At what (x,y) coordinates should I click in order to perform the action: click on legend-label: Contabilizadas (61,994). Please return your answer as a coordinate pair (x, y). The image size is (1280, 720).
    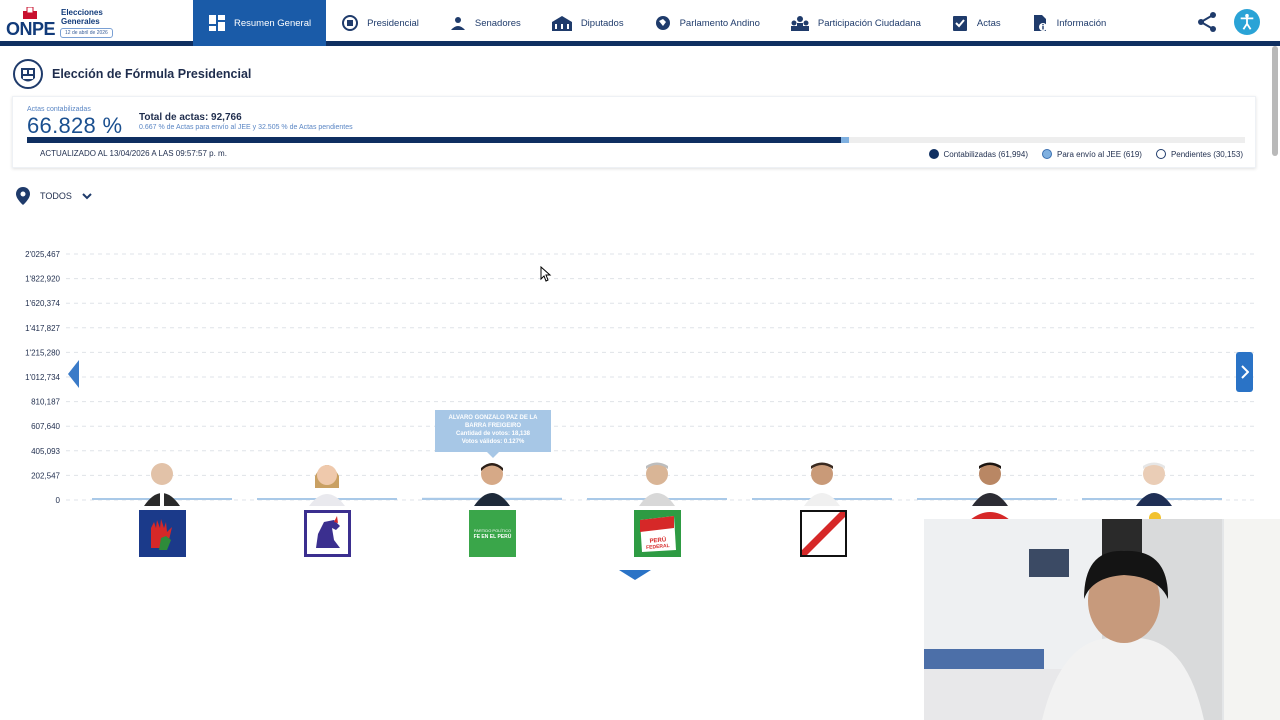
    Looking at the image, I should click on (986, 154).